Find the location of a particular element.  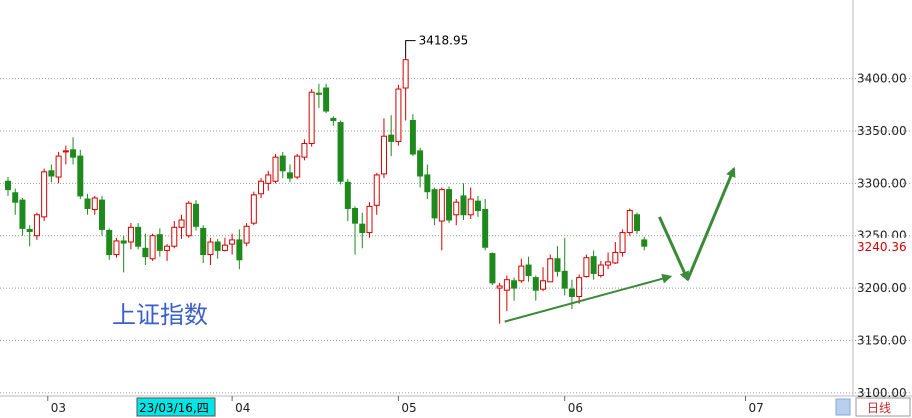

highlighted-date-tag: 23/03/16,四 is located at coordinates (176, 407).